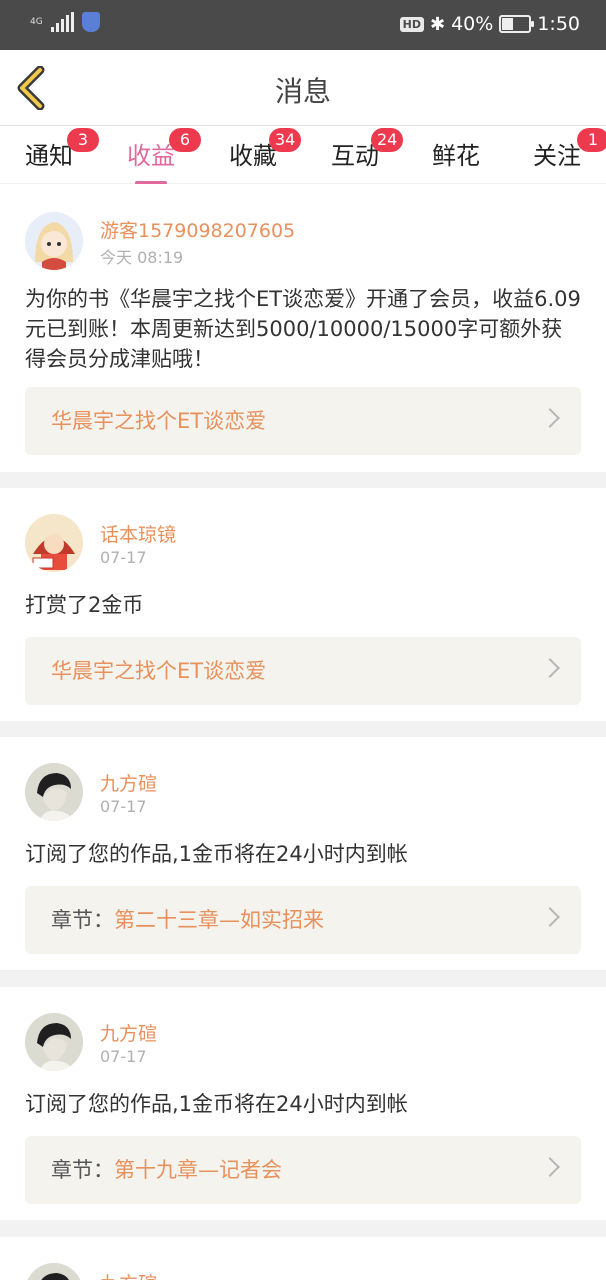 The width and height of the screenshot is (606, 1280). Describe the element at coordinates (90, 22) in the screenshot. I see `shield-icon` at that location.